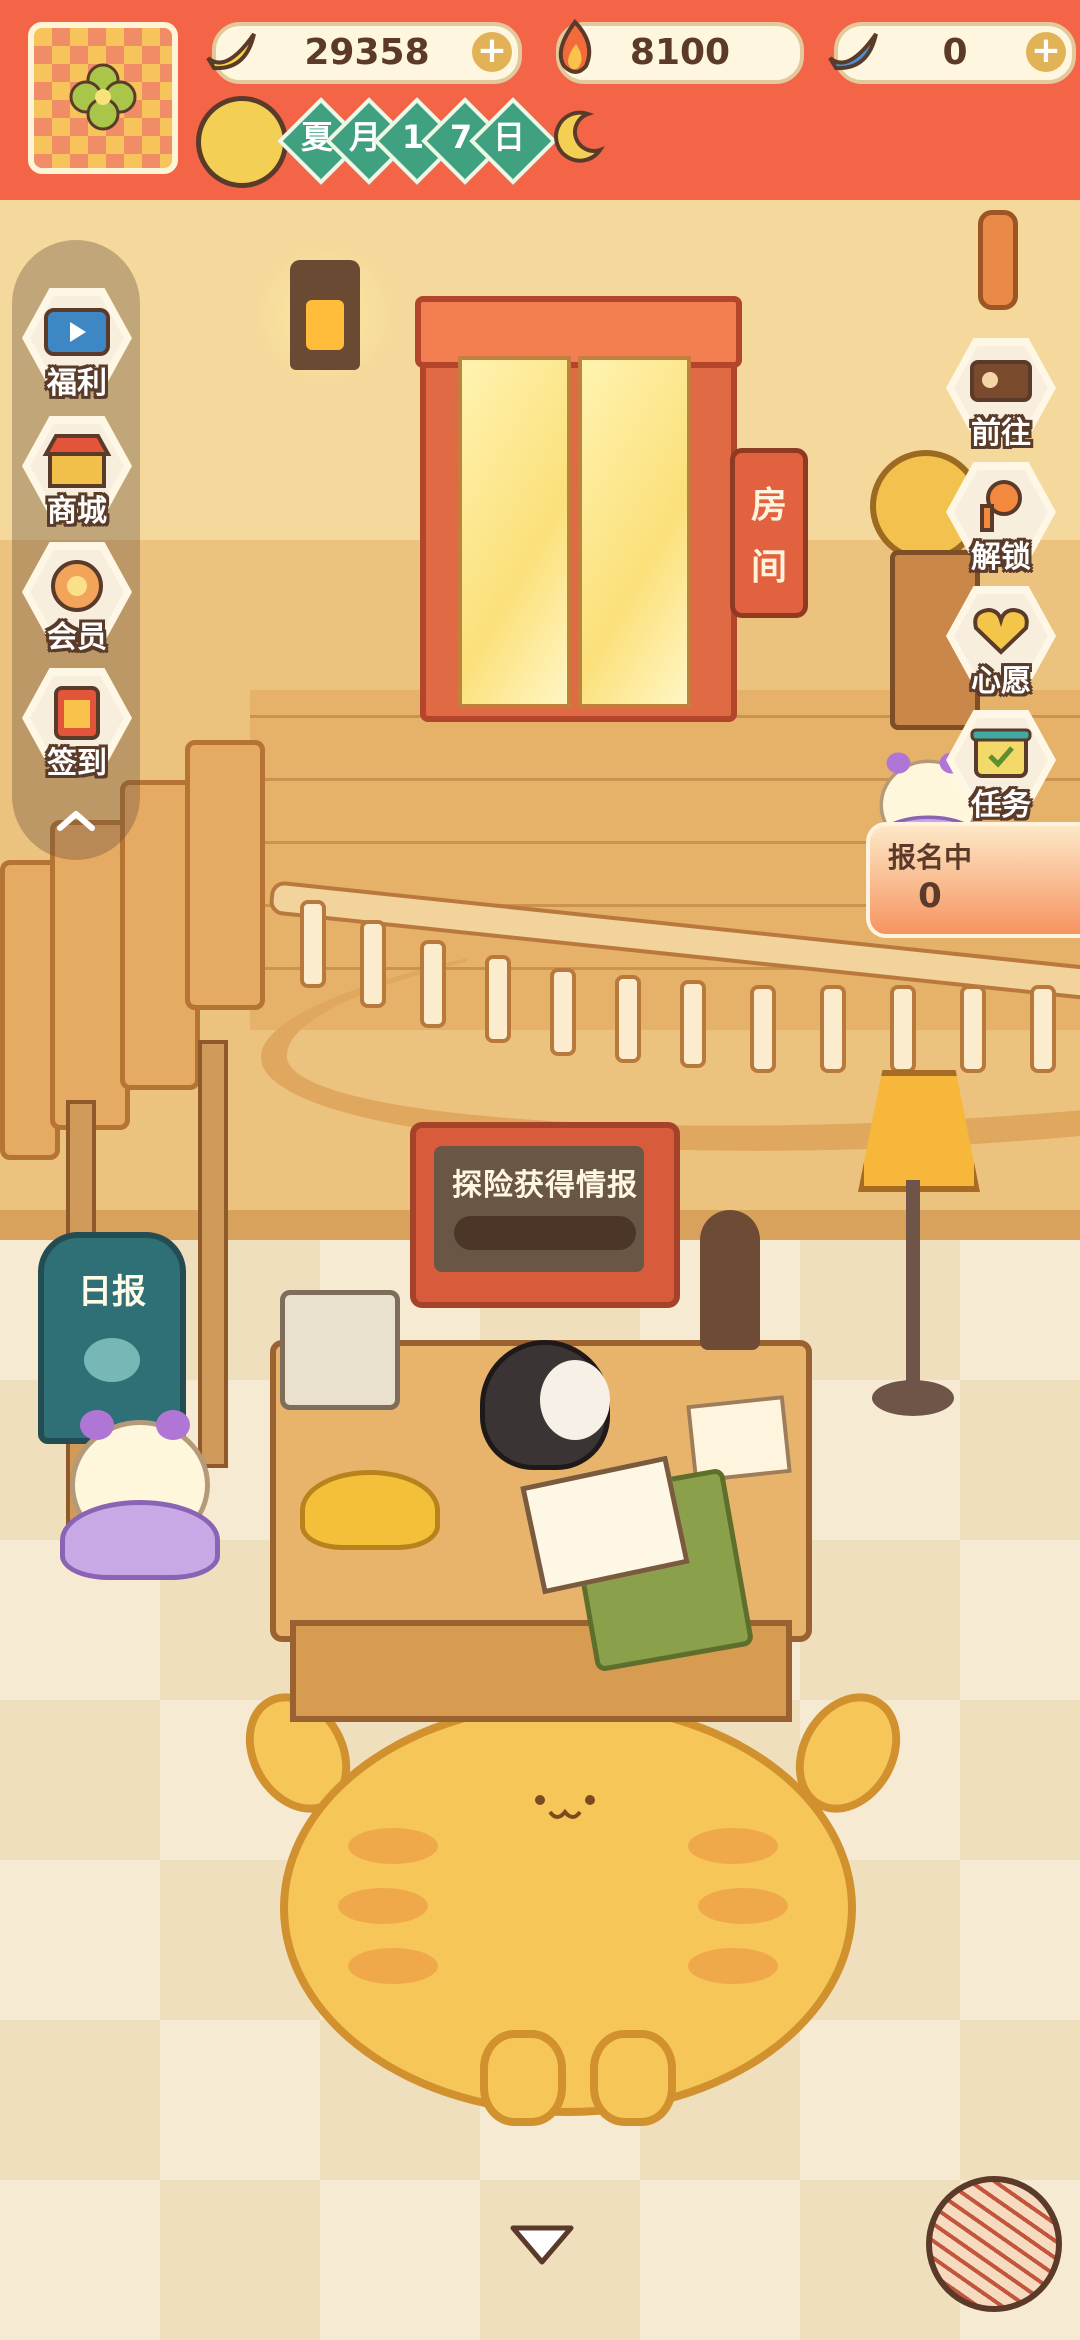 Image resolution: width=1080 pixels, height=2340 pixels. What do you see at coordinates (930, 896) in the screenshot?
I see `signup-count: 0` at bounding box center [930, 896].